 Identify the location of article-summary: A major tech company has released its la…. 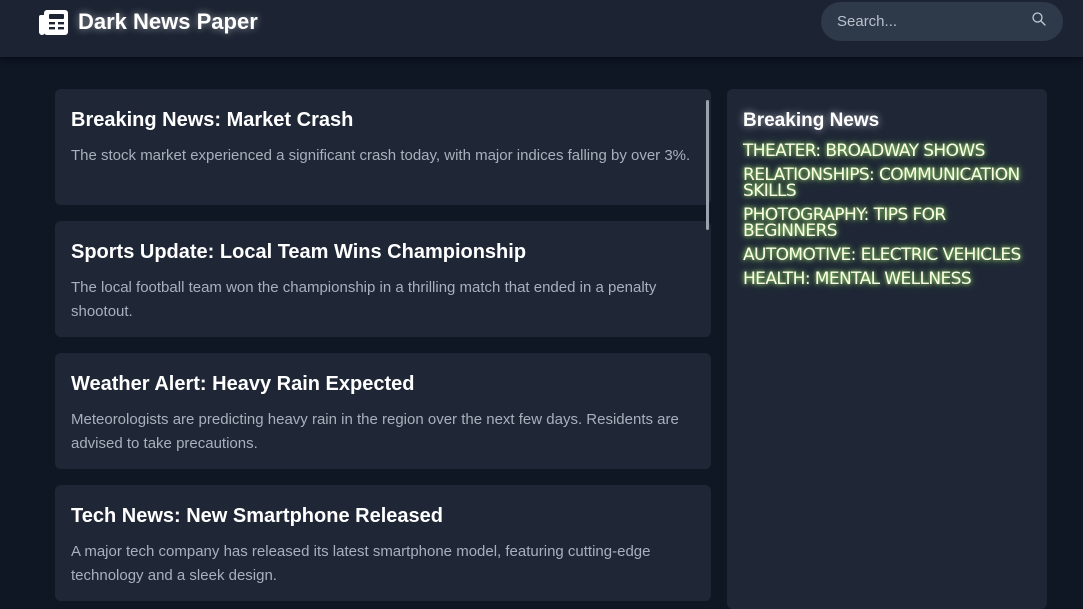
(361, 563).